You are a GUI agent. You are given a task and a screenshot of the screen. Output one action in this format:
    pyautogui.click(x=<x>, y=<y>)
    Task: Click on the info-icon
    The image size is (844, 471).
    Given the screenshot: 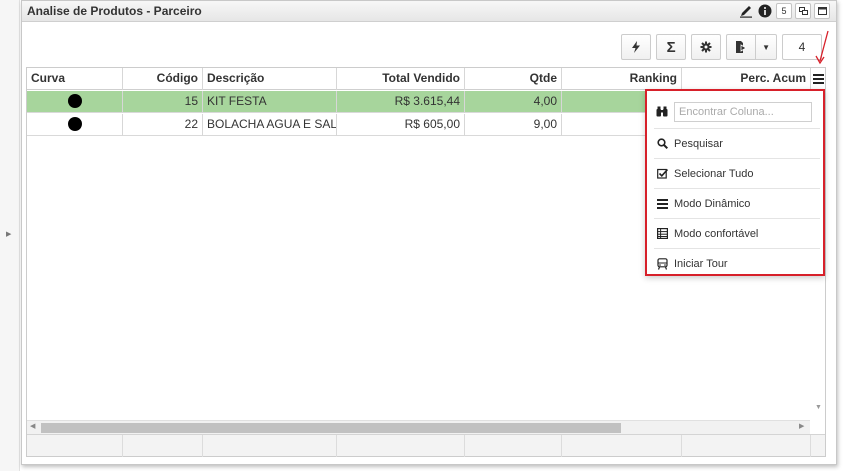 What is the action you would take?
    pyautogui.click(x=765, y=11)
    